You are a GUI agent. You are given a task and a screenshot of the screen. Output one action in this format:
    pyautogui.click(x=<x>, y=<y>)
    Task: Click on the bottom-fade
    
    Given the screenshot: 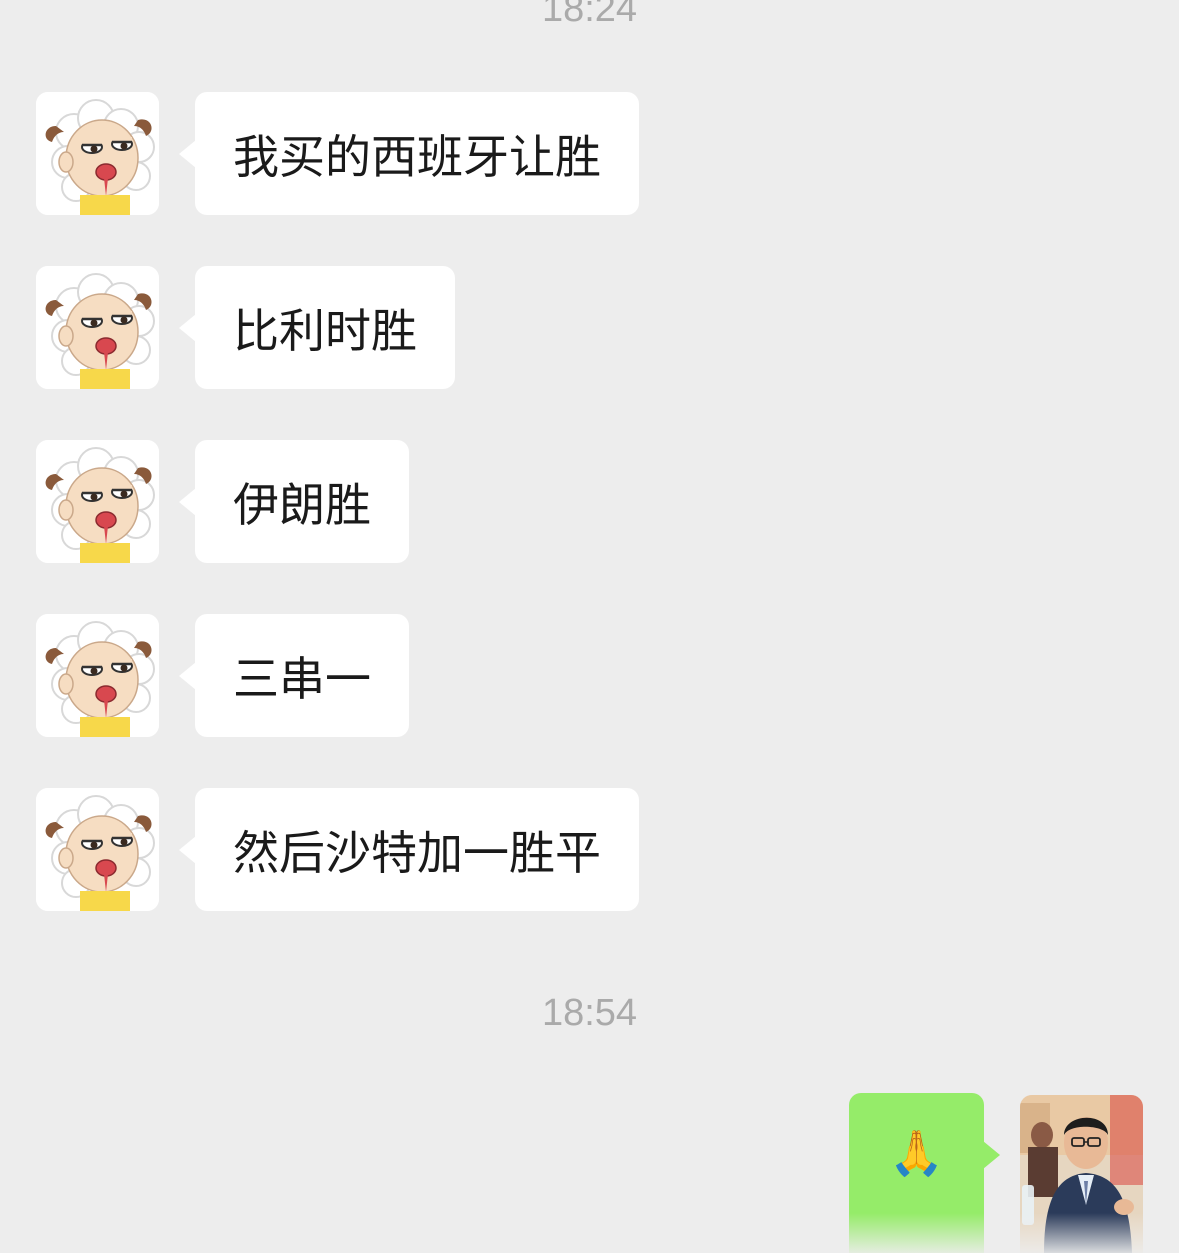 What is the action you would take?
    pyautogui.click(x=589, y=1233)
    